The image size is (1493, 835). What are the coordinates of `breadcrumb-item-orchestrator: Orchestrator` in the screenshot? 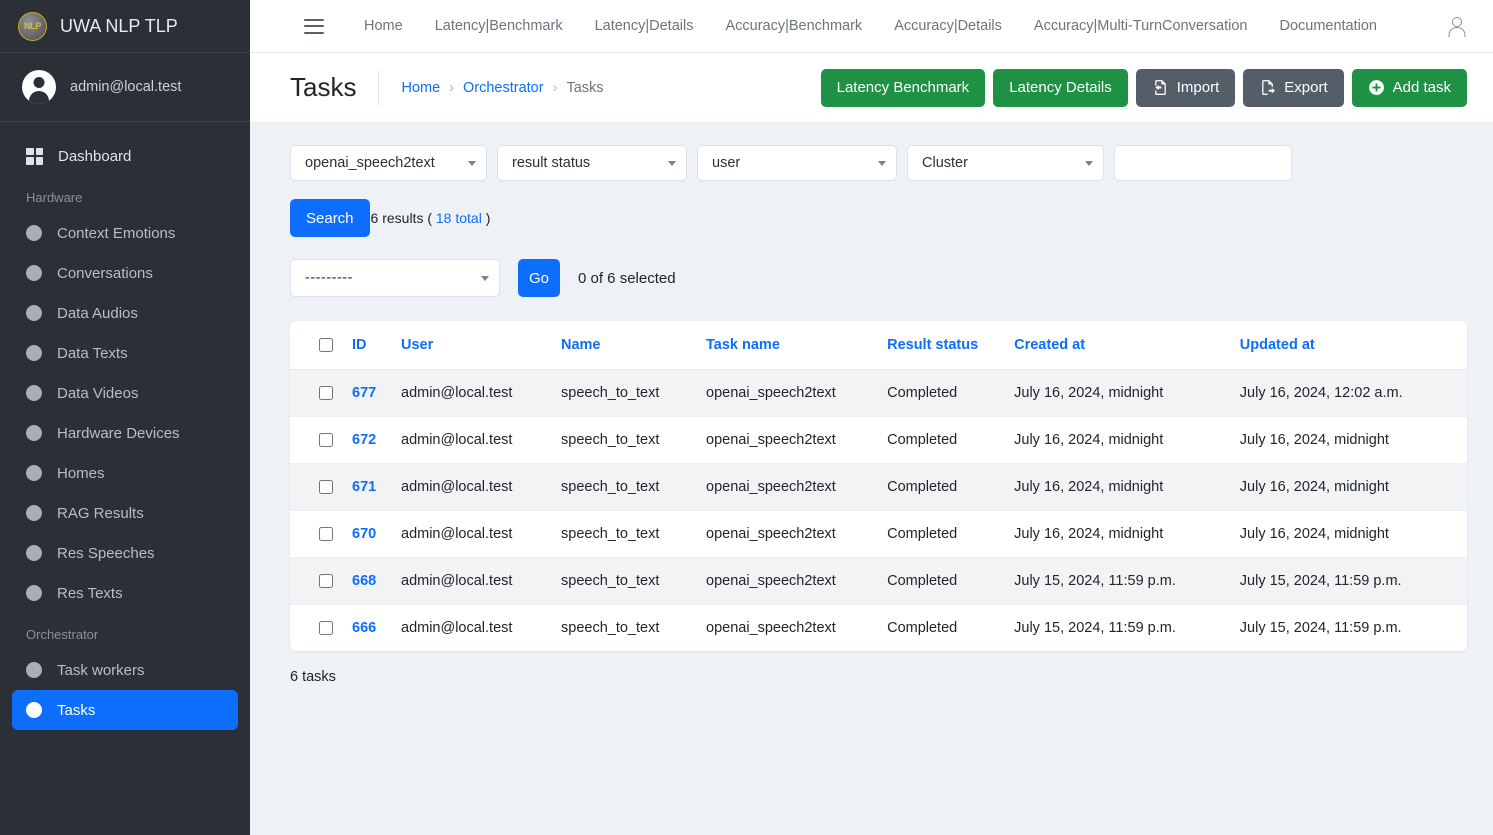 It's located at (503, 88).